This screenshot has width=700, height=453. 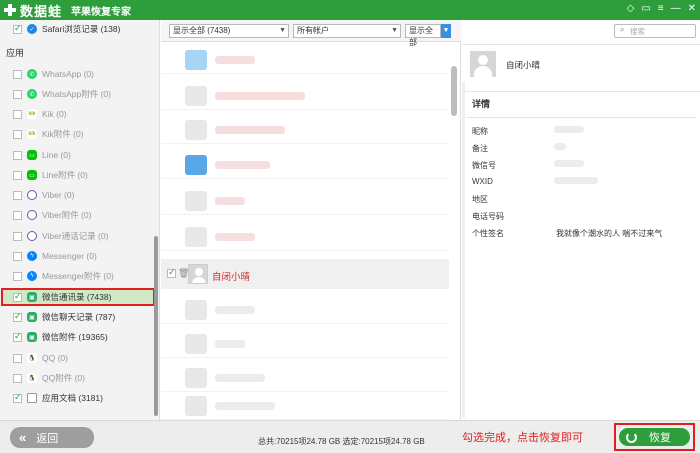 What do you see at coordinates (660, 438) in the screenshot?
I see `recover-button-label: 恢复` at bounding box center [660, 438].